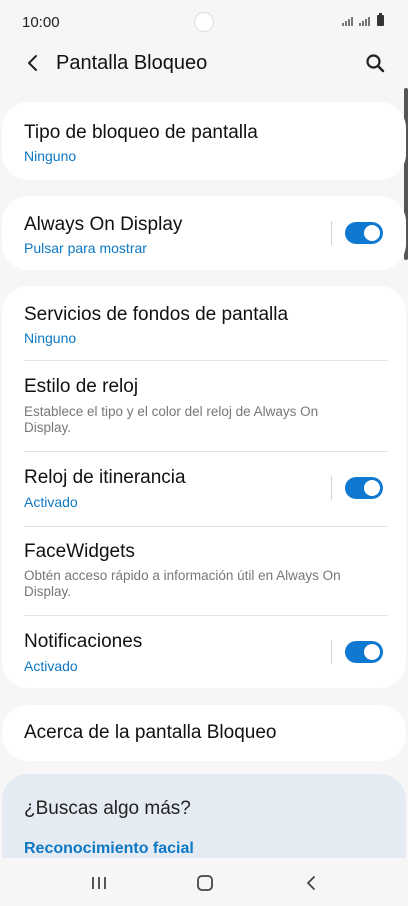 This screenshot has width=408, height=906. I want to click on about-card: Acerca de la pantalla Bloqueo, so click(204, 733).